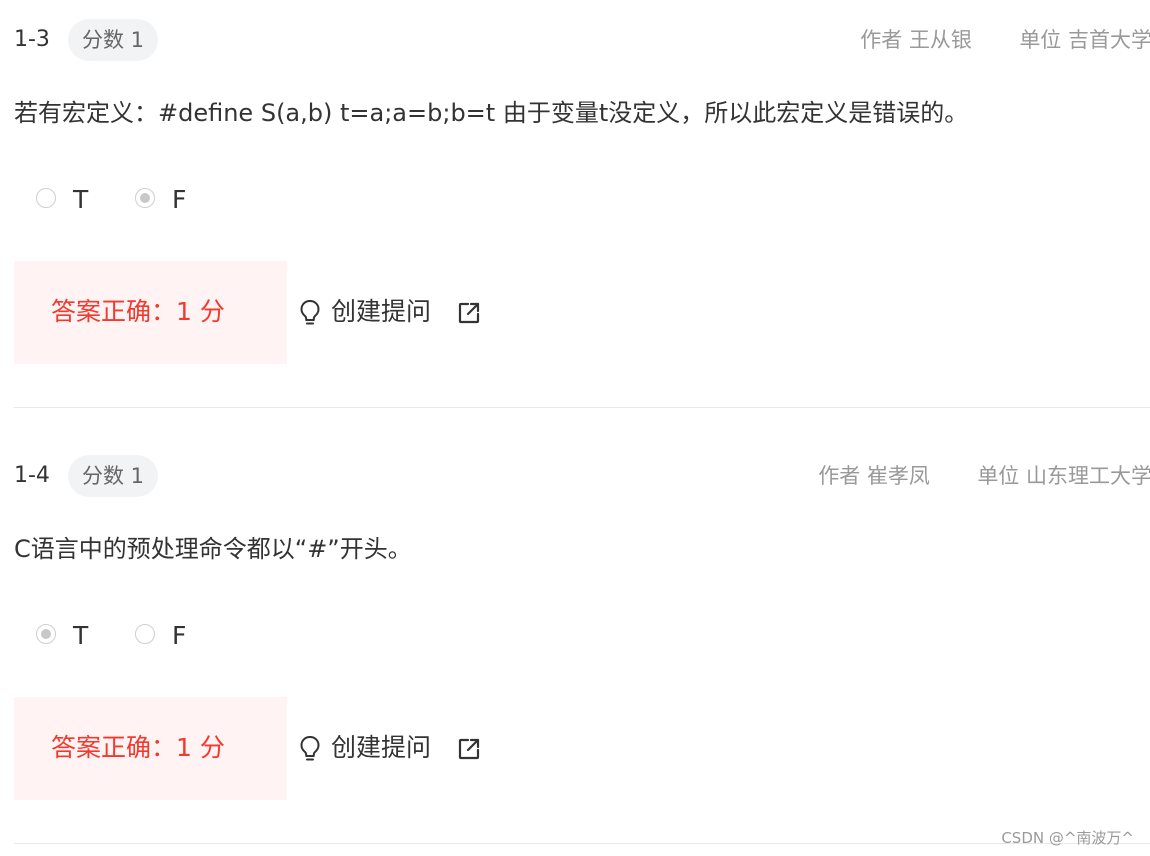  What do you see at coordinates (898, 476) in the screenshot?
I see `author-name: 崔孝凤` at bounding box center [898, 476].